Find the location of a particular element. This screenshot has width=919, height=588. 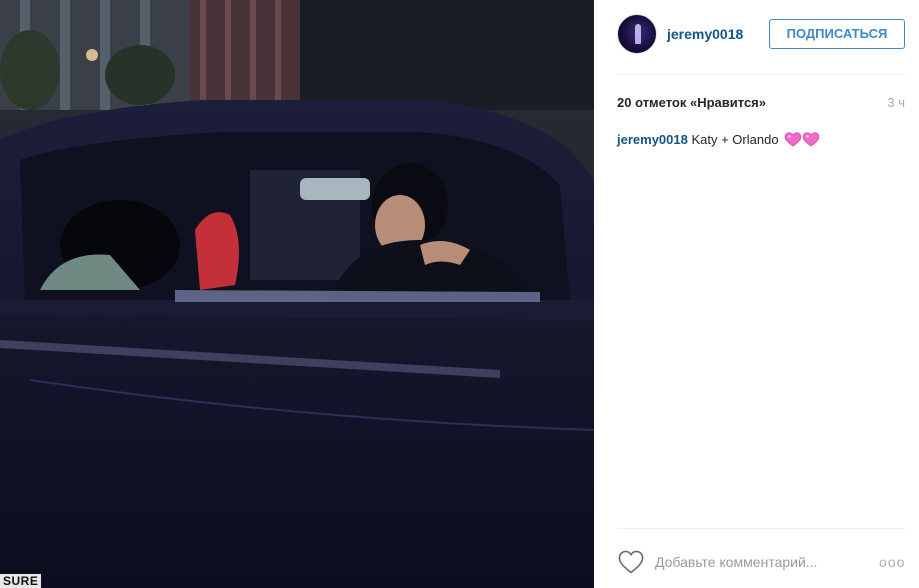

more-options-icon: ооо is located at coordinates (892, 562).